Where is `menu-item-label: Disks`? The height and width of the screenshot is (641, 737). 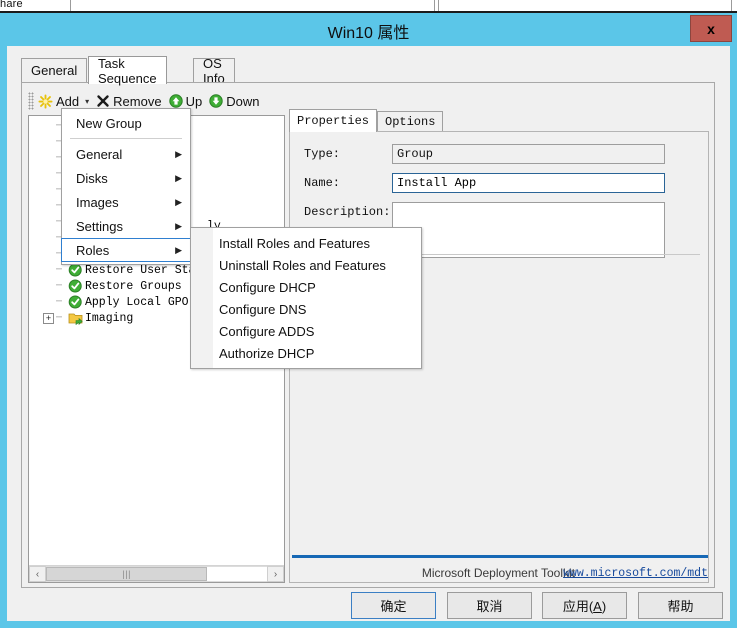 menu-item-label: Disks is located at coordinates (92, 178).